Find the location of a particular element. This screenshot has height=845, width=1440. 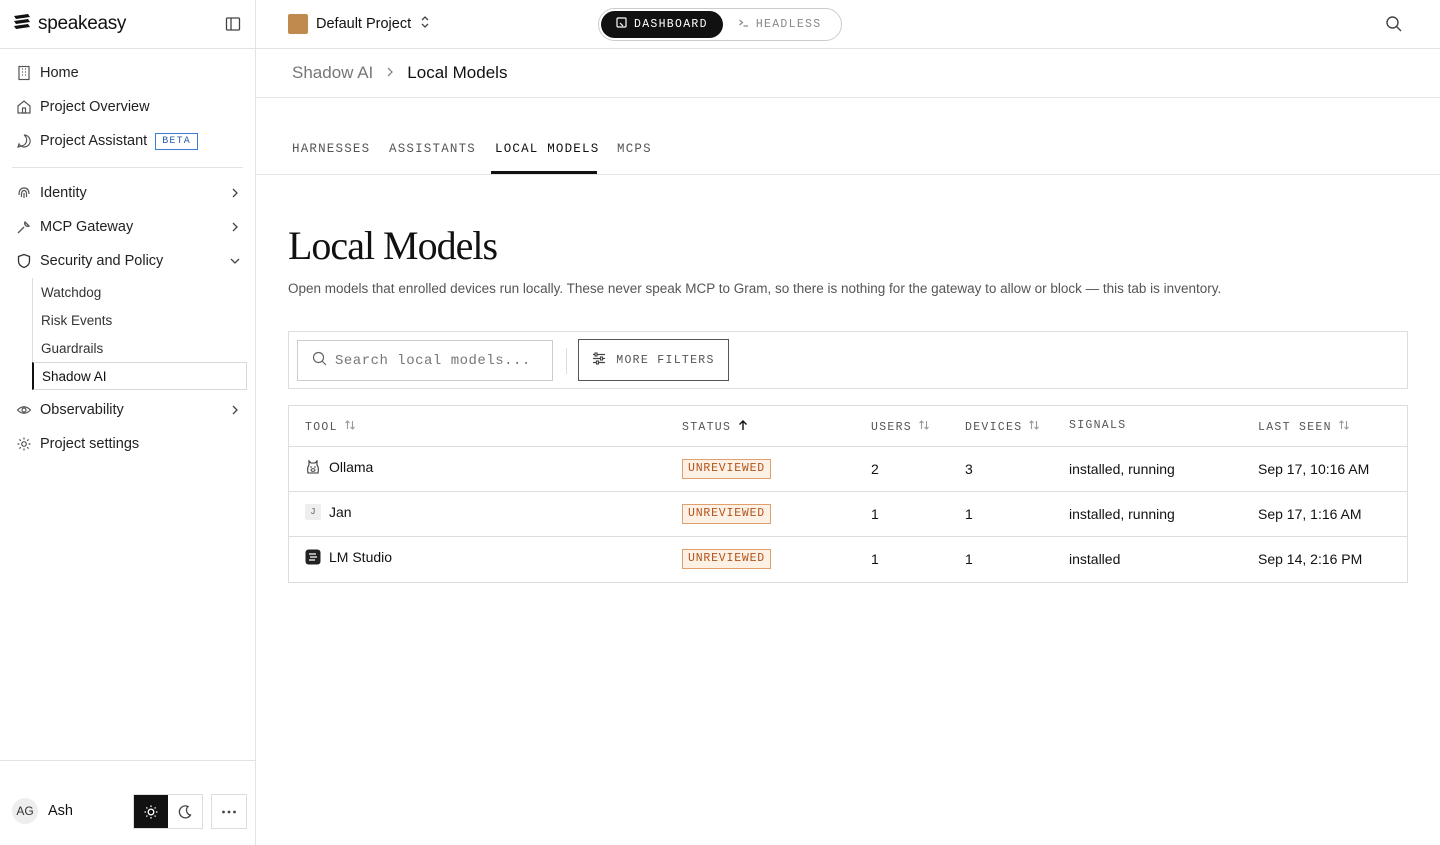

breadcrumb: Shadow AI Local Models is located at coordinates (848, 73).